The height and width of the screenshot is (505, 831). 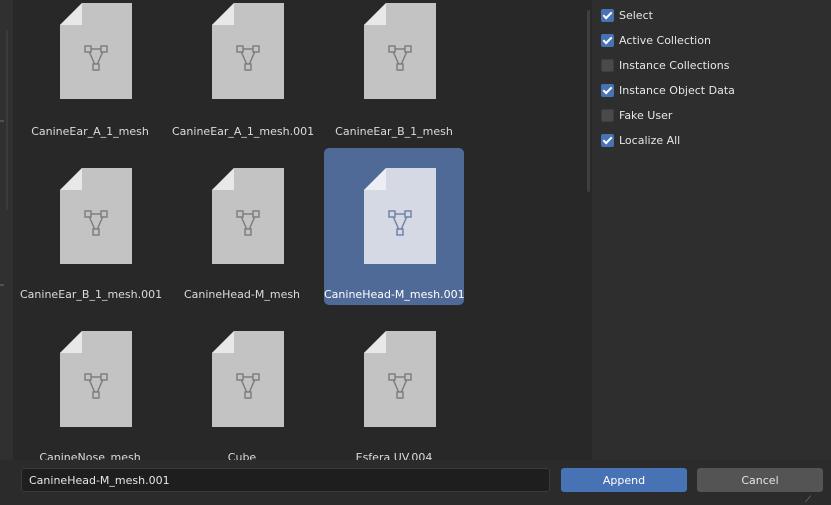 I want to click on option-label: Fake User, so click(x=646, y=115).